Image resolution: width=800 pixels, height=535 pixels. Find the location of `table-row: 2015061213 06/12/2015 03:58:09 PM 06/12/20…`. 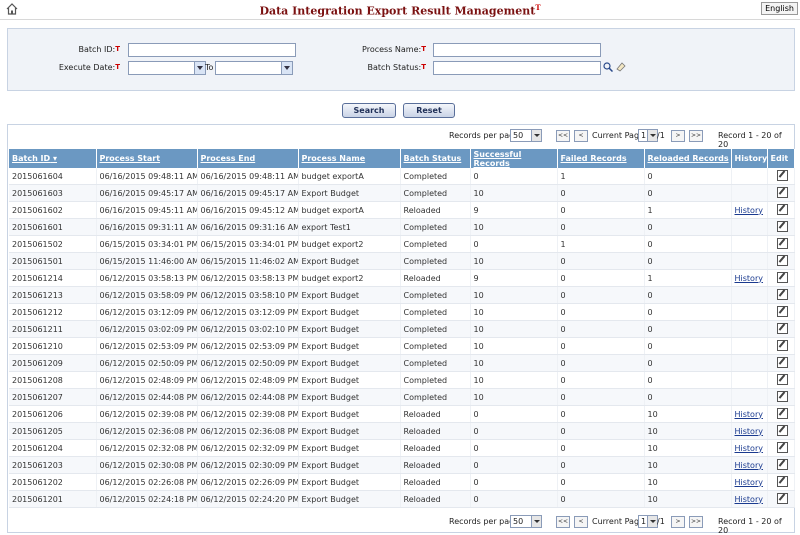

table-row: 2015061213 06/12/2015 03:58:09 PM 06/12/20… is located at coordinates (402, 295).